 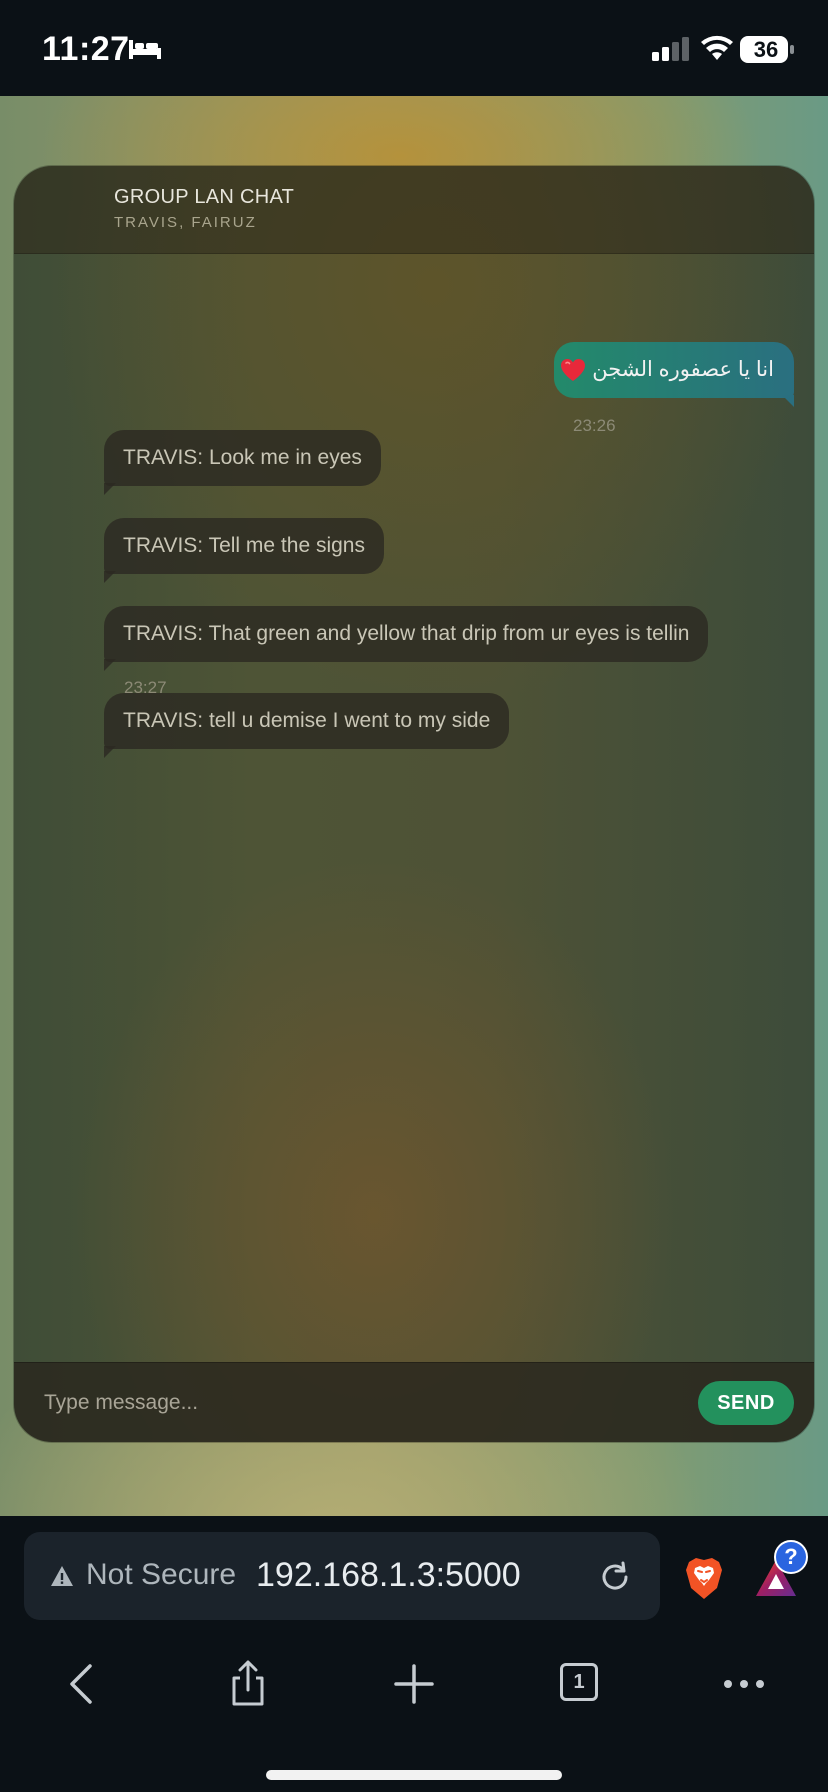 I want to click on message-incoming: TRAVIS: Tell me the signs, so click(x=244, y=550).